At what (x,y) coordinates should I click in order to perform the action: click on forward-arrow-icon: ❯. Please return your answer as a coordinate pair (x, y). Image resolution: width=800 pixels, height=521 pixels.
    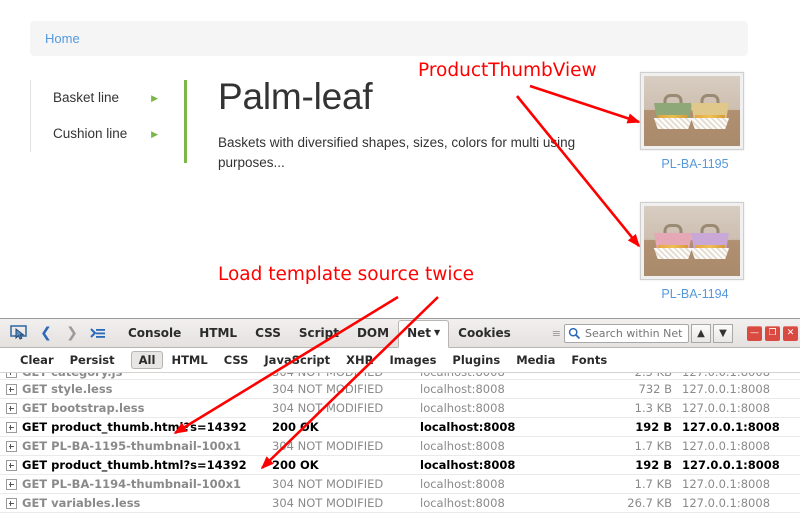
    Looking at the image, I should click on (72, 333).